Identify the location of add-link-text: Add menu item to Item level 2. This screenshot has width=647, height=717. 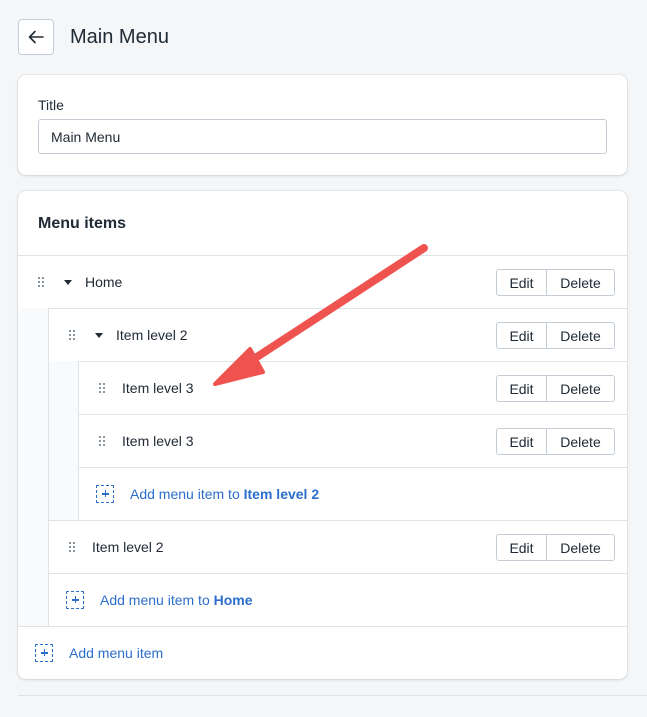
(224, 494).